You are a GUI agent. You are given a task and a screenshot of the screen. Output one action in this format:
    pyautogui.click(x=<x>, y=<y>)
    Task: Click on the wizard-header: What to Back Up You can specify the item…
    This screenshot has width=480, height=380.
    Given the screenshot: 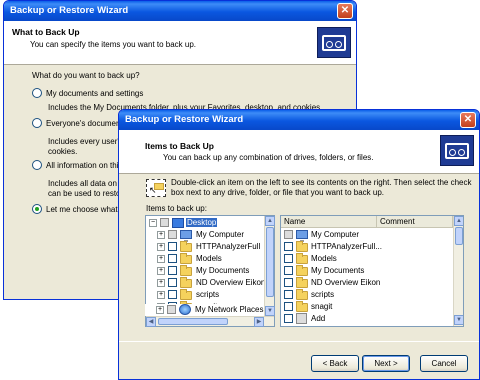 What is the action you would take?
    pyautogui.click(x=180, y=43)
    